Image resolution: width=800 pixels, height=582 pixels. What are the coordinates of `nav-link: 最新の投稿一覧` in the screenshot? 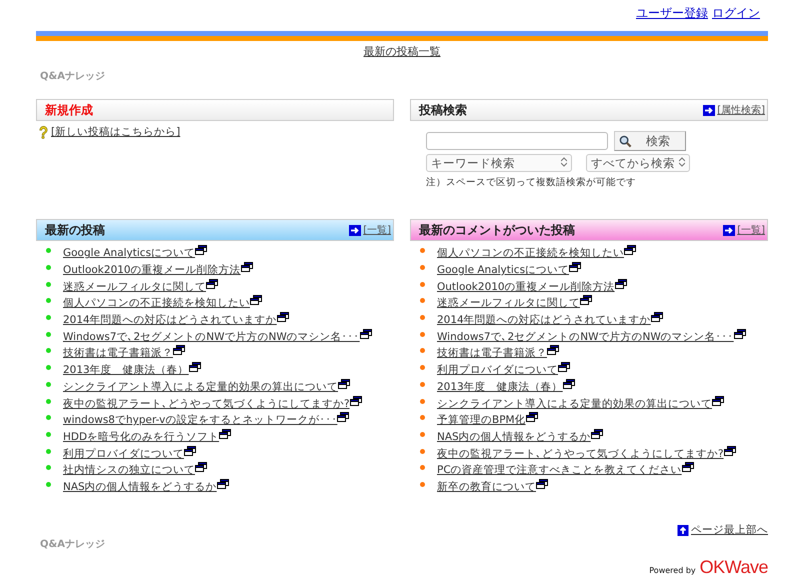 It's located at (402, 51).